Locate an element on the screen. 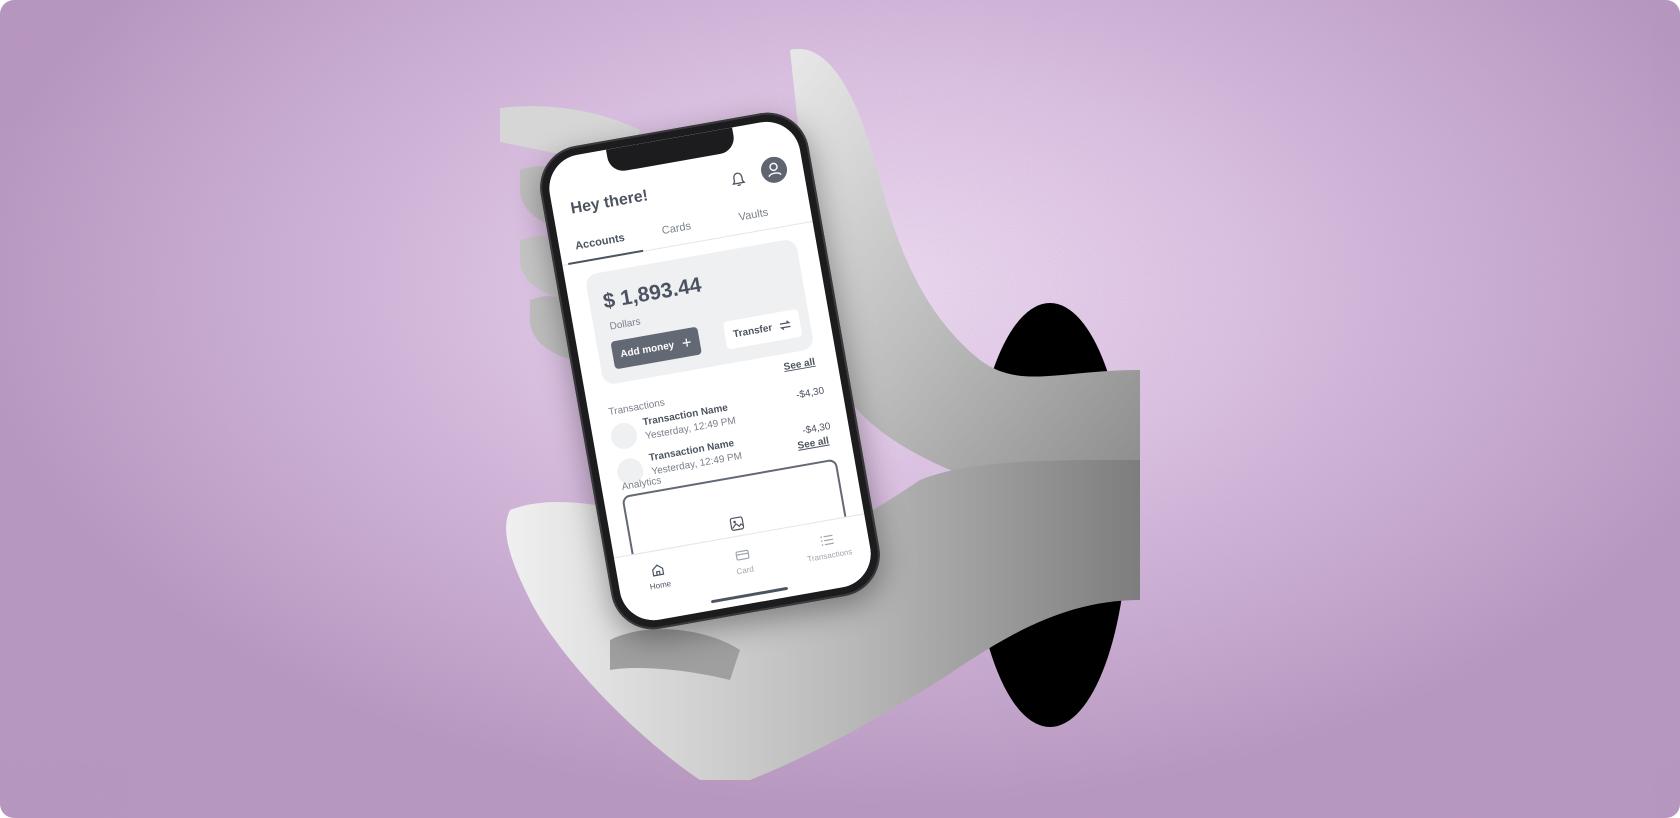  add-money-button: Add money is located at coordinates (656, 348).